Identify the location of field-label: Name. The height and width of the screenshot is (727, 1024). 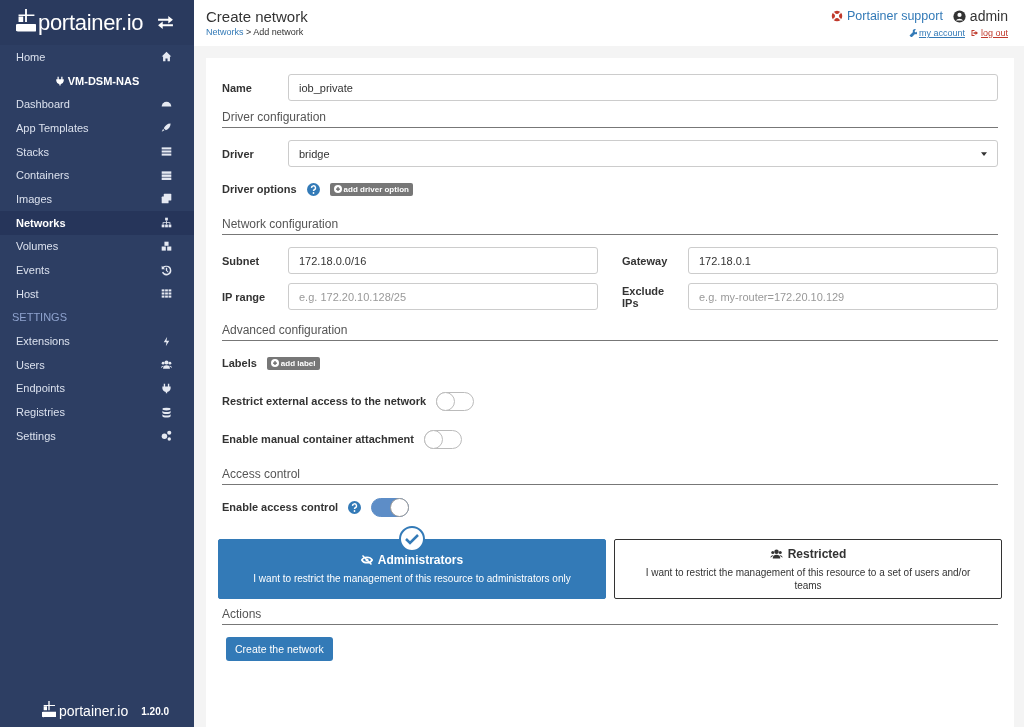
(237, 87).